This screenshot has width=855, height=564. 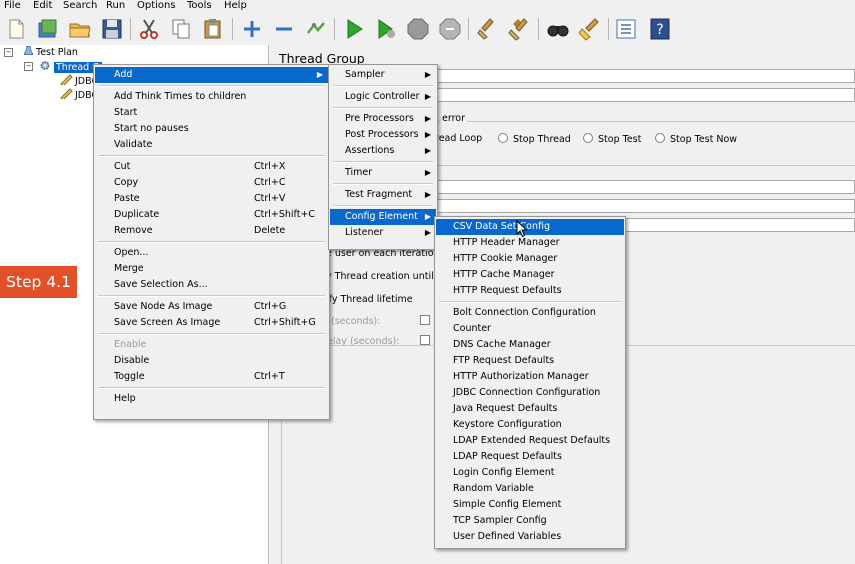 I want to click on add-submenu-item-post-processors: Post Processors ▶, so click(x=383, y=135).